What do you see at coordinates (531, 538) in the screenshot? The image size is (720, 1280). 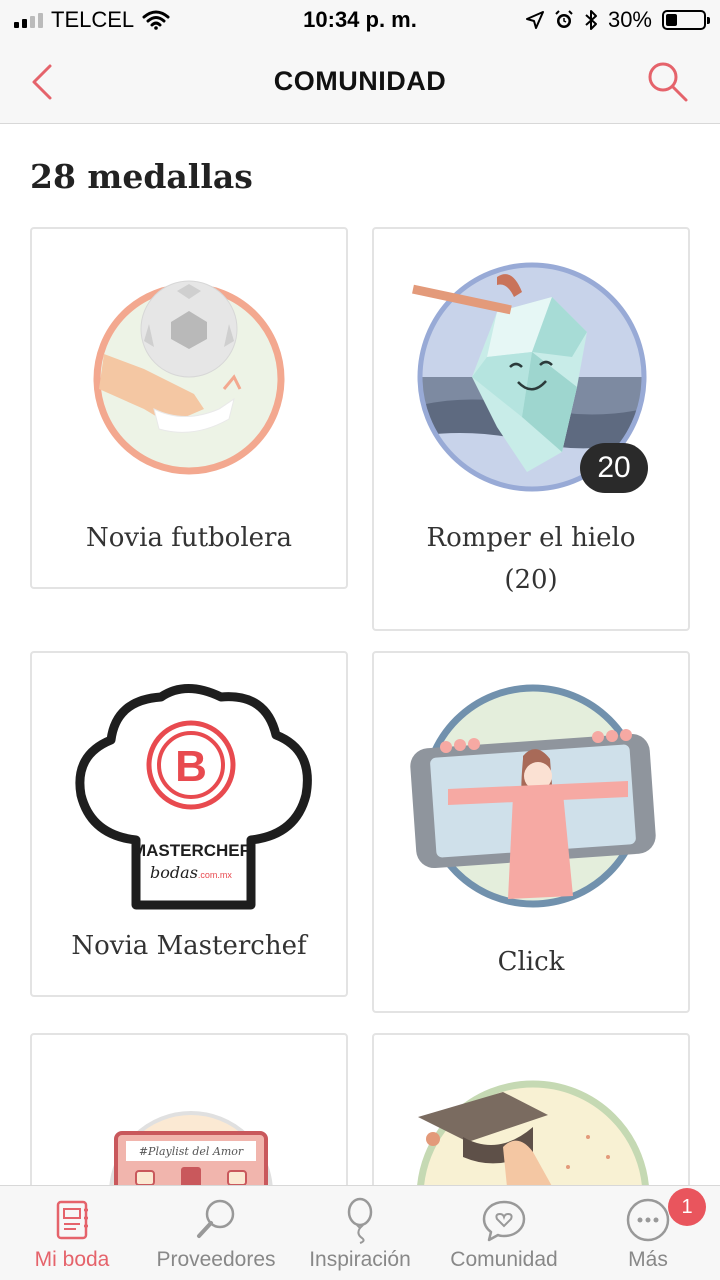 I see `medal-label: Romper el hielo` at bounding box center [531, 538].